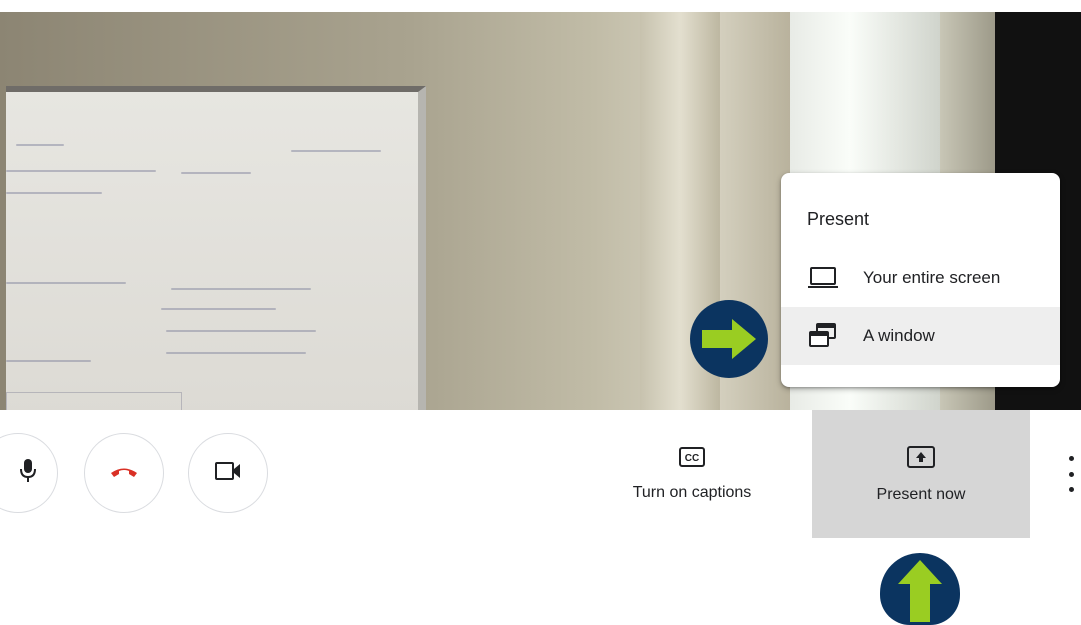 The height and width of the screenshot is (625, 1081). I want to click on laptop-icon, so click(823, 278).